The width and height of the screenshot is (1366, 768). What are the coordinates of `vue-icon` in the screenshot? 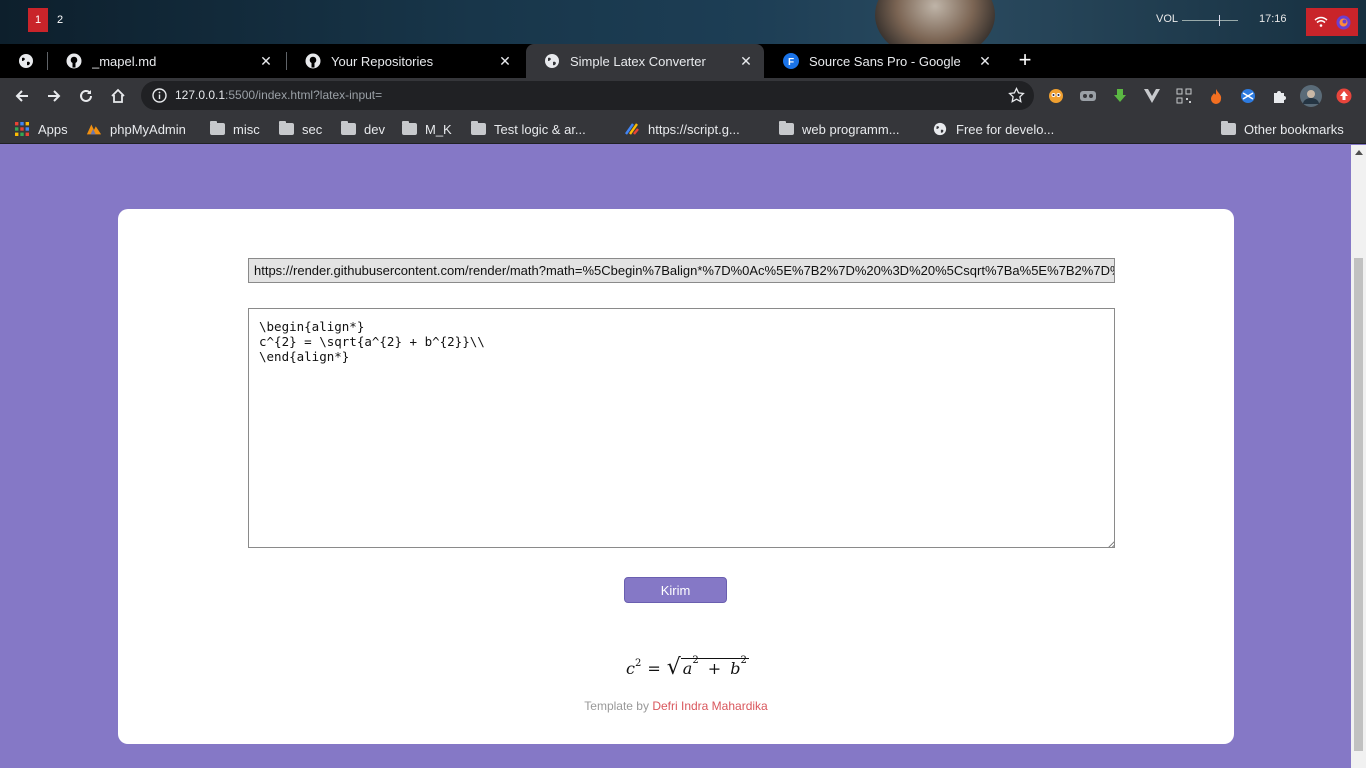 It's located at (1152, 96).